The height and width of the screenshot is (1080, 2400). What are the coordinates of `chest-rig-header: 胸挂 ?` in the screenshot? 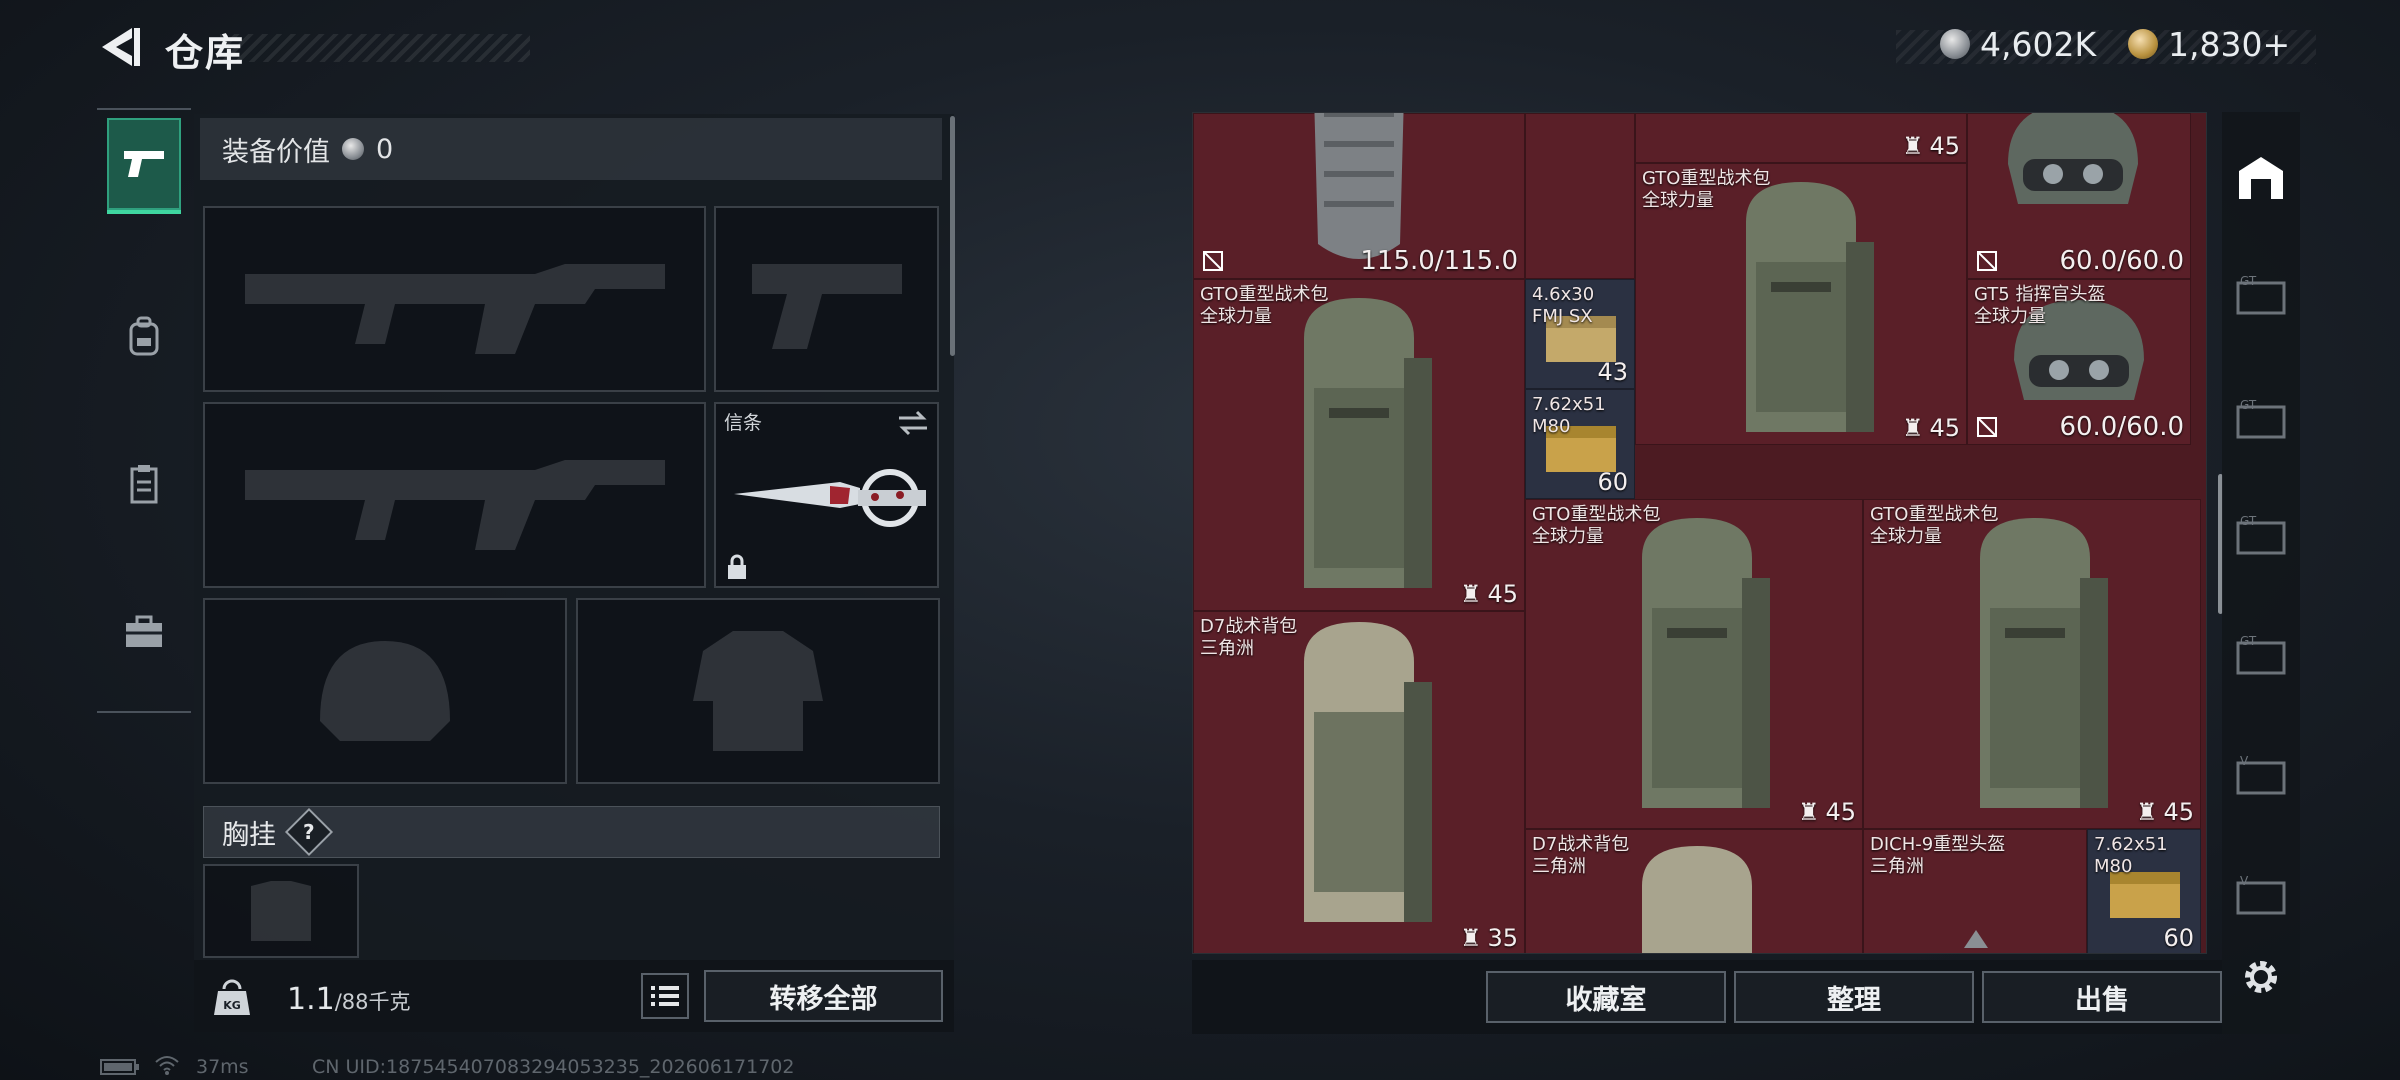 It's located at (571, 832).